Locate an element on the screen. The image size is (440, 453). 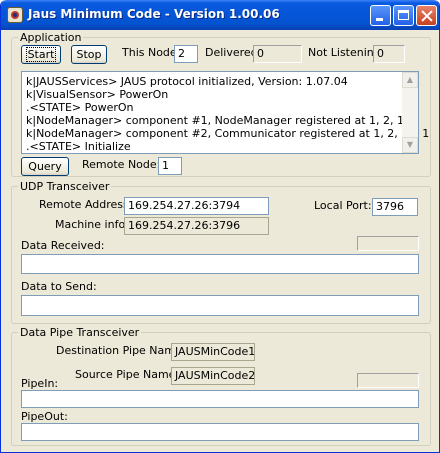
log-line: k|VisualSensor> PowerOn is located at coordinates (97, 94).